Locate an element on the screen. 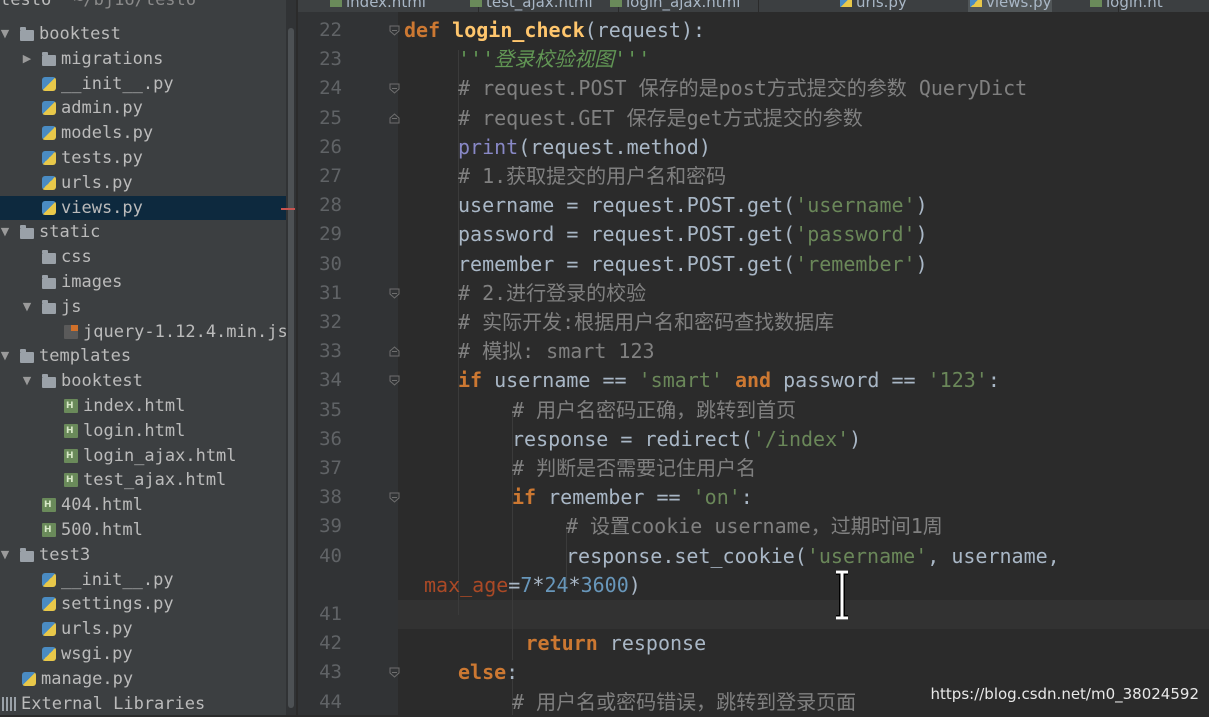 The width and height of the screenshot is (1209, 717). editor-tab: login_ajax.html is located at coordinates (674, 6).